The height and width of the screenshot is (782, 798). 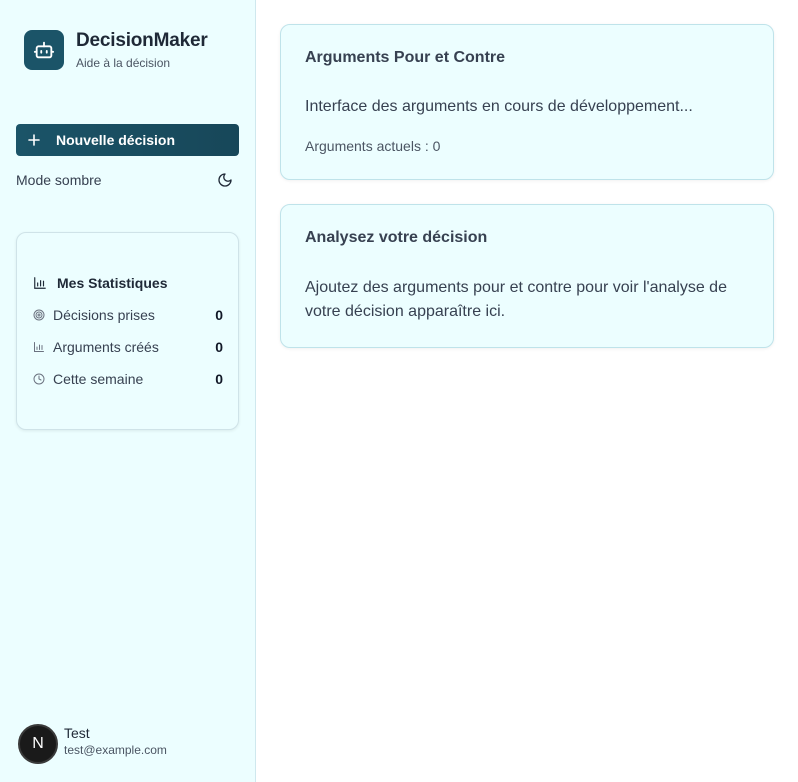 What do you see at coordinates (123, 63) in the screenshot?
I see `brand-subtitle: Aide à la décision` at bounding box center [123, 63].